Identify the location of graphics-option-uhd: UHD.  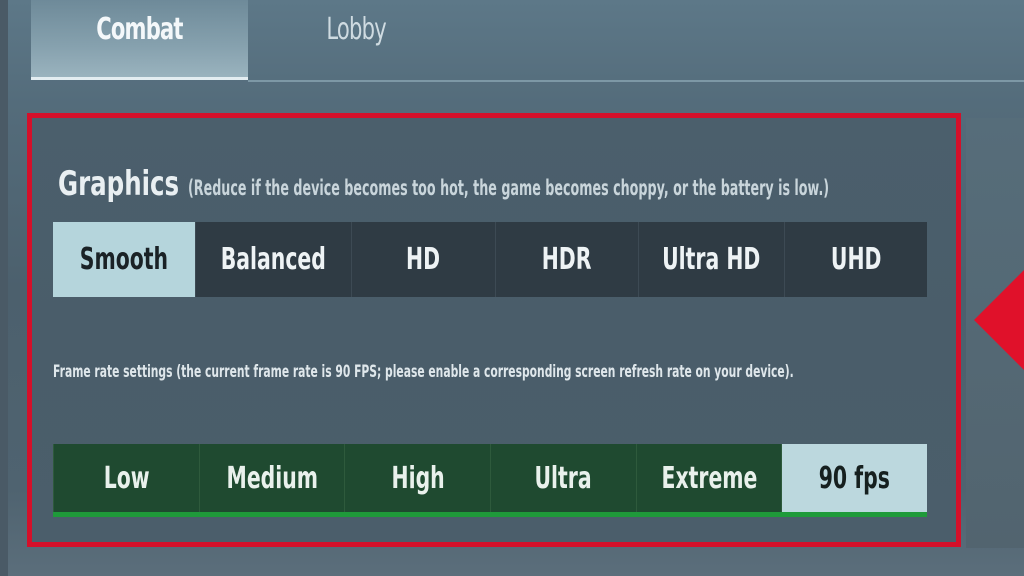
(855, 259).